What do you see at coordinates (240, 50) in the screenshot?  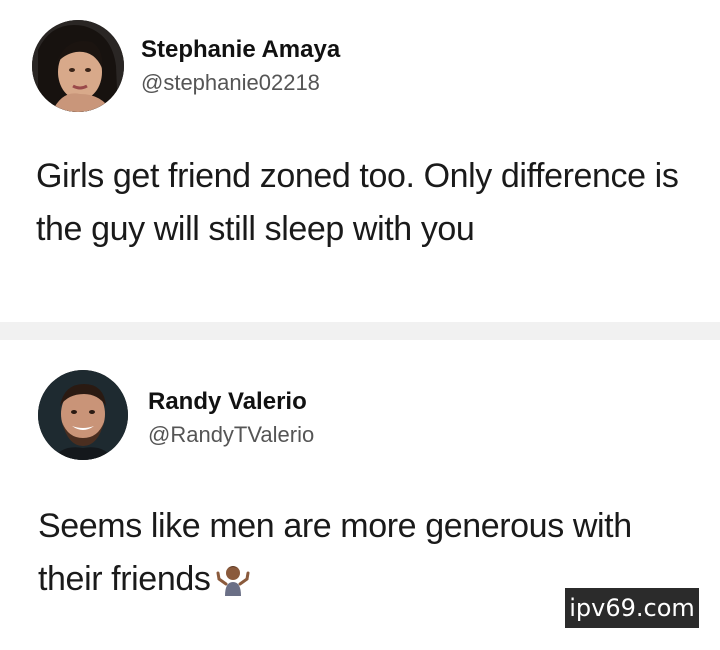 I see `author-name: Stephanie Amaya` at bounding box center [240, 50].